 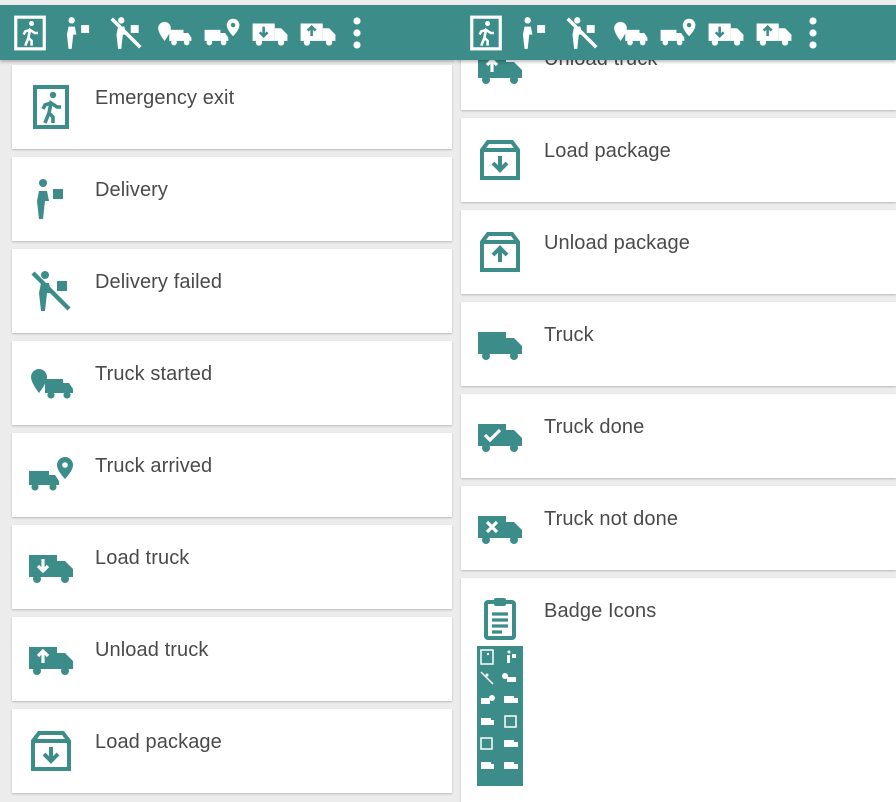 I want to click on list-item-truck: Truck, so click(x=678, y=344).